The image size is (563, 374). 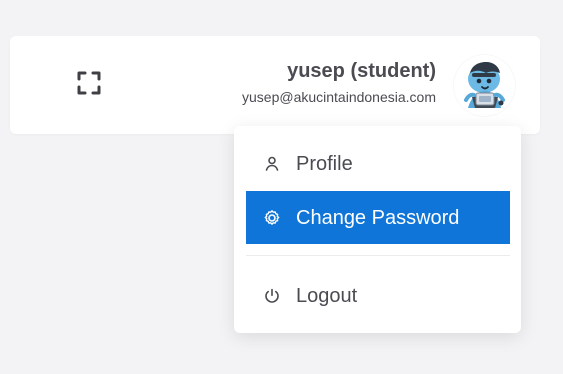 What do you see at coordinates (339, 97) in the screenshot?
I see `user-email: yusep@akucintaindonesia.com` at bounding box center [339, 97].